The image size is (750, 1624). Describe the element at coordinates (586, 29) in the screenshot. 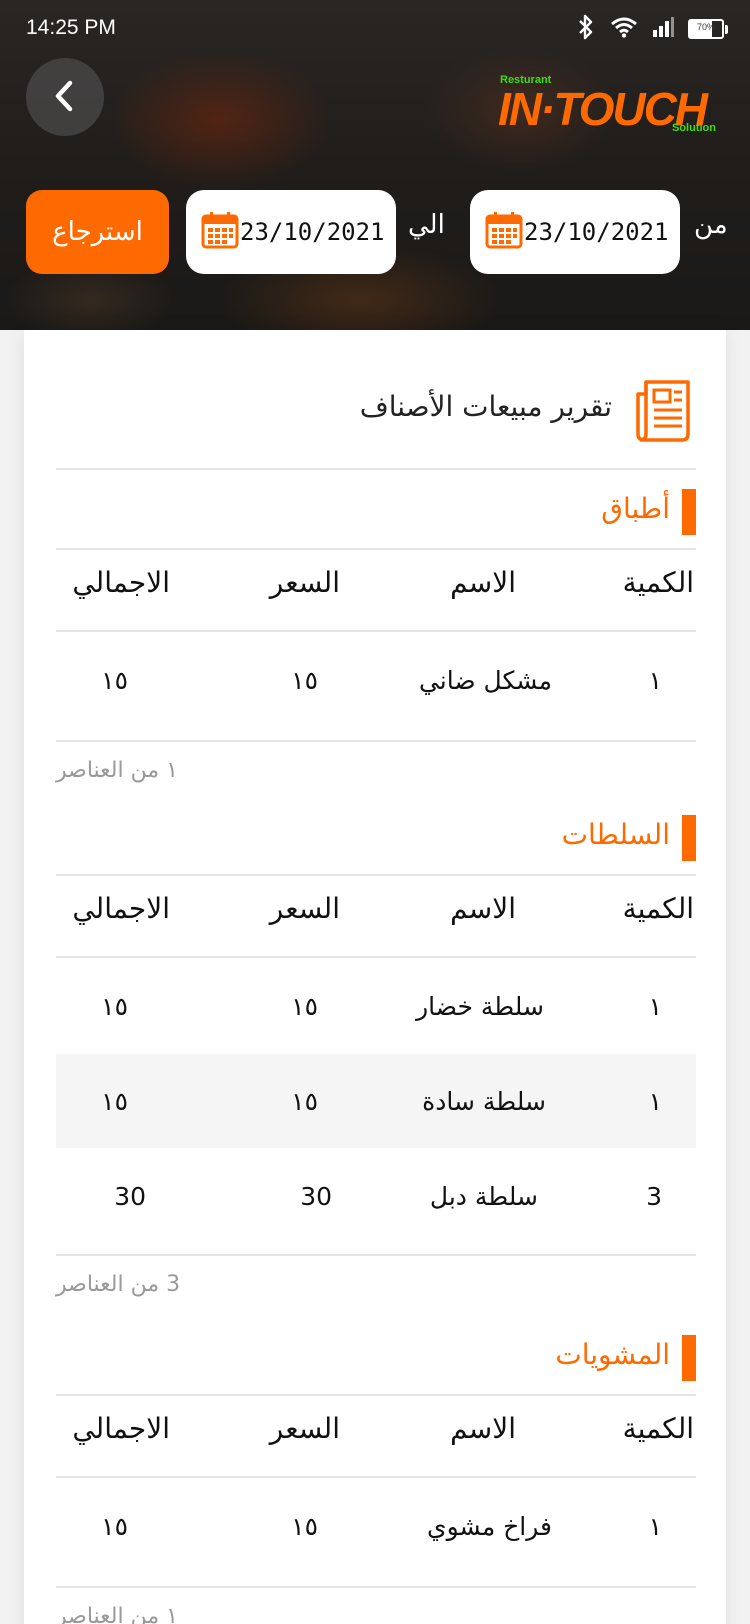

I see `bluetooth-icon` at that location.